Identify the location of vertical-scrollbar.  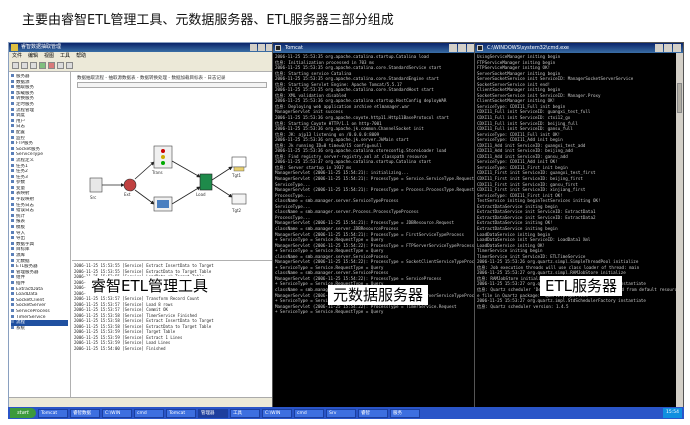
(679, 232).